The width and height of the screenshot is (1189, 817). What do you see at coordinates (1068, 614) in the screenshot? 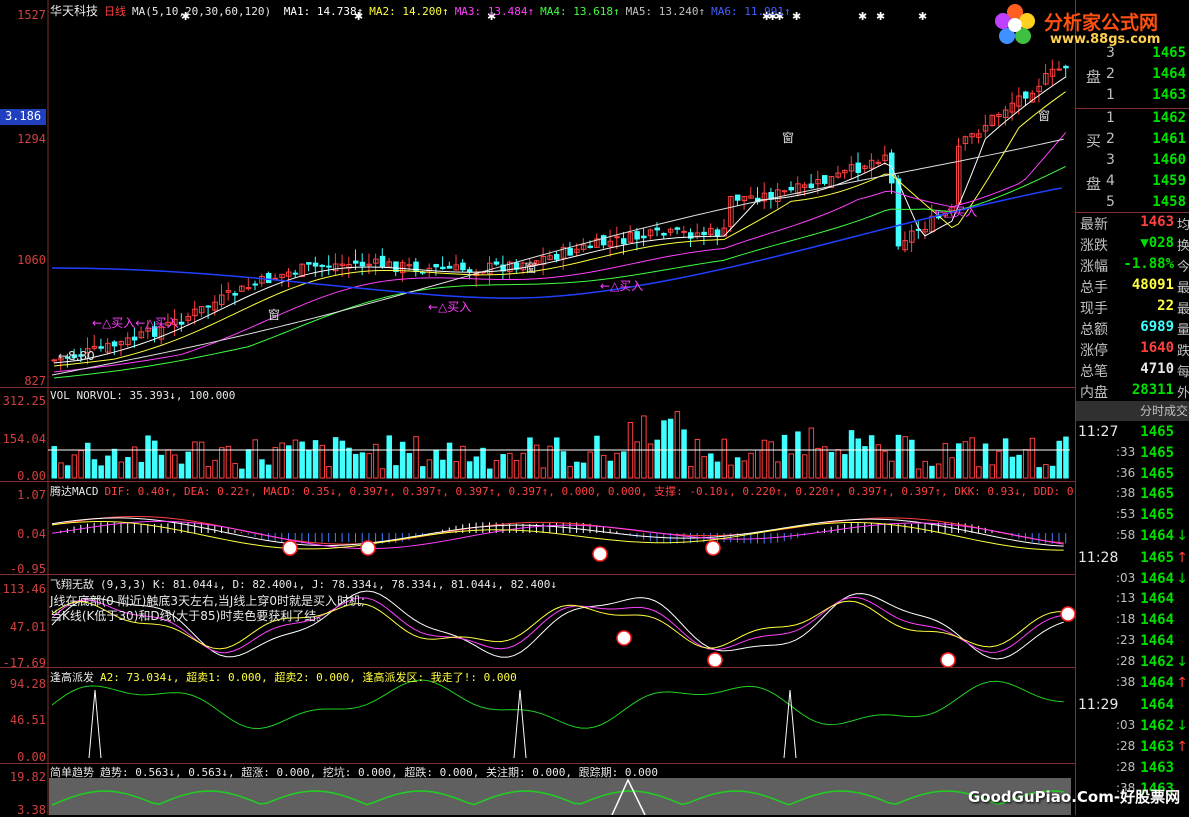
I see `smile-icon` at bounding box center [1068, 614].